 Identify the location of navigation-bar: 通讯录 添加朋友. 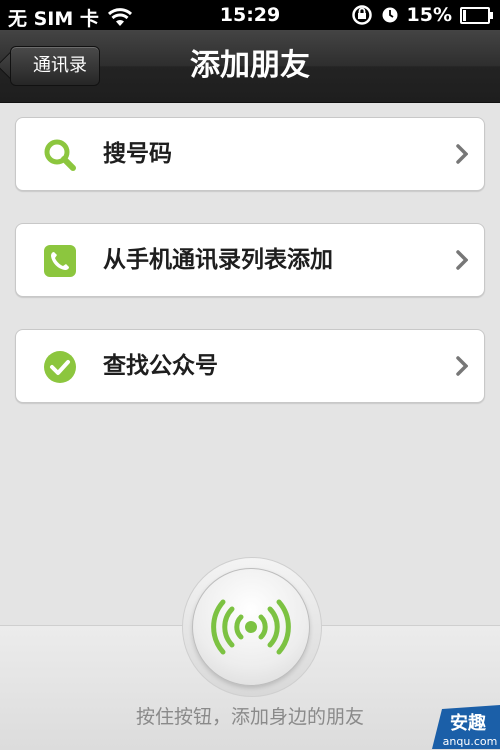
(250, 66).